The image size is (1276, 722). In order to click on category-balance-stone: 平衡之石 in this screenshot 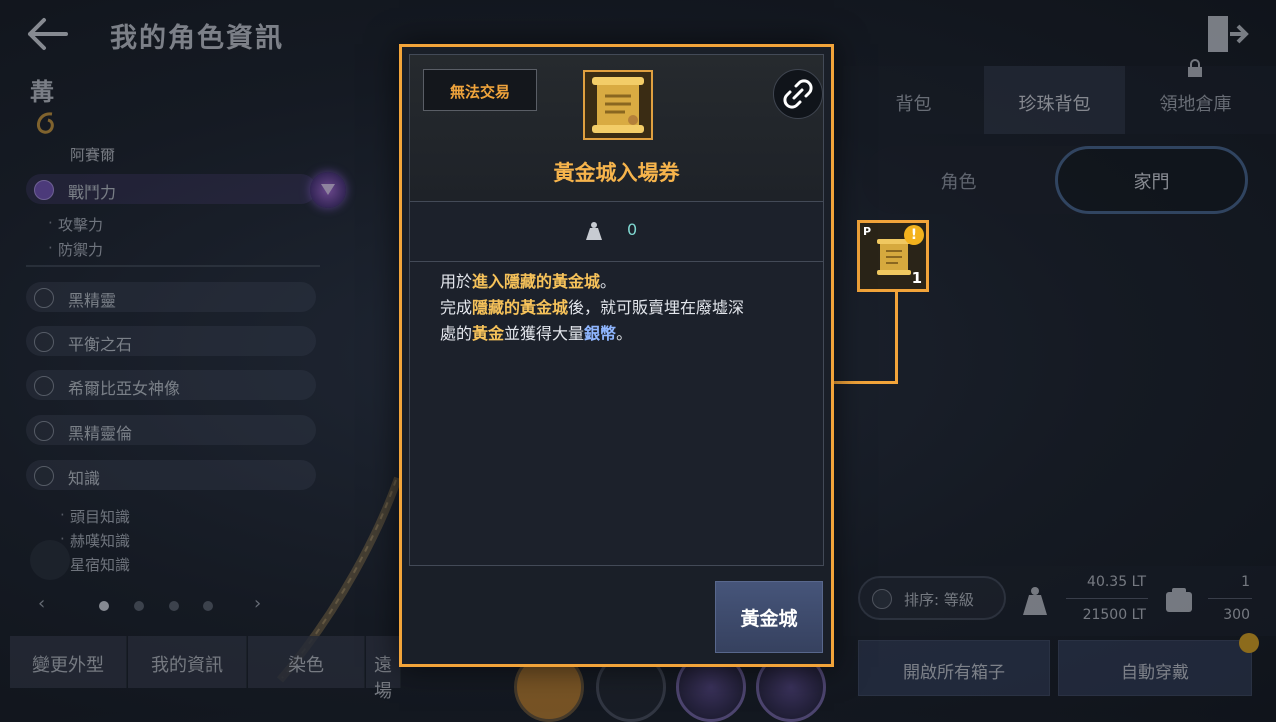, I will do `click(171, 341)`.